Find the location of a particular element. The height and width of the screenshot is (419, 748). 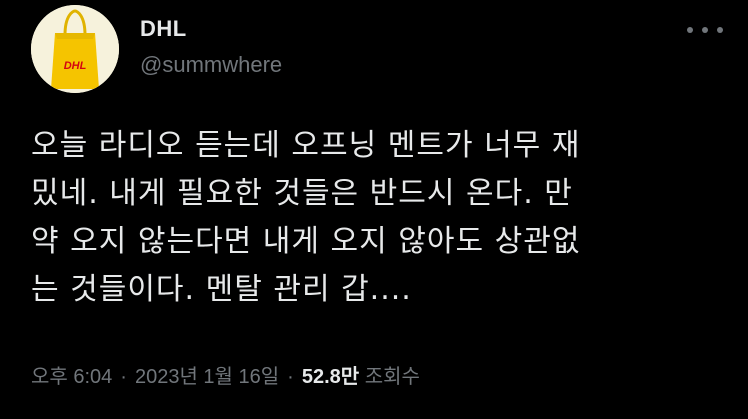

author-display-name: DHL is located at coordinates (163, 29).